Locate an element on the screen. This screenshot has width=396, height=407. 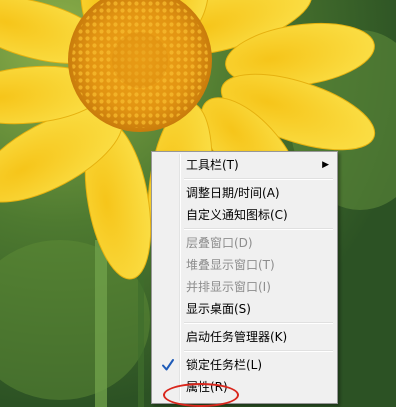
menu-item-cascade-windows-label: 层叠窗口(D) is located at coordinates (219, 243).